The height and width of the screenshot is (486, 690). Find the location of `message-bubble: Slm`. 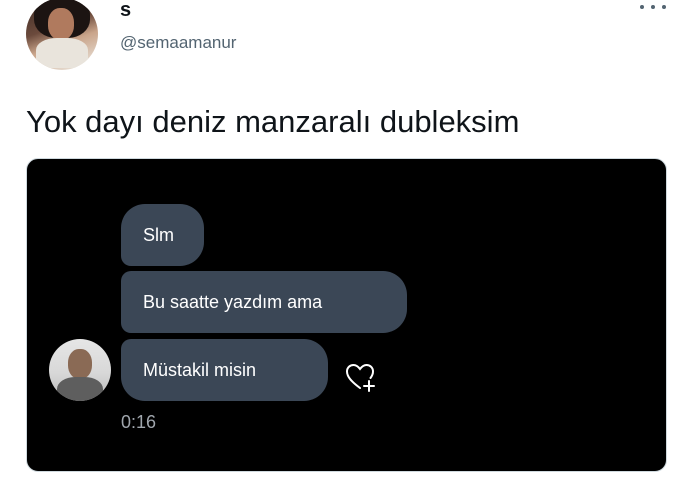

message-bubble: Slm is located at coordinates (162, 235).